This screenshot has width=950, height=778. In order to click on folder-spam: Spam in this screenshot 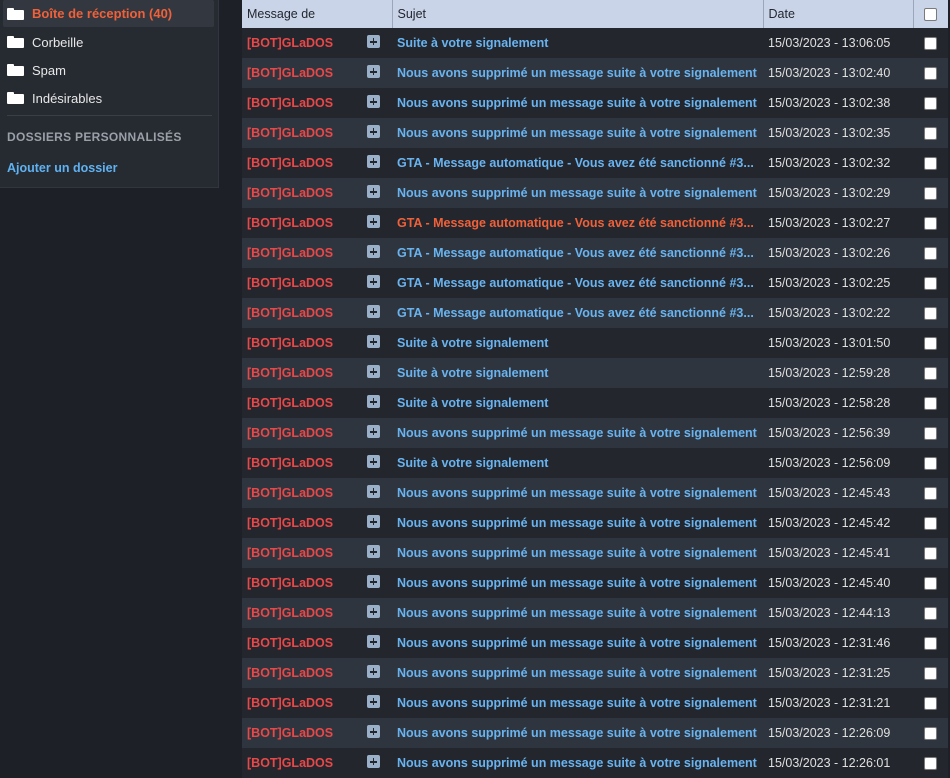, I will do `click(33, 70)`.